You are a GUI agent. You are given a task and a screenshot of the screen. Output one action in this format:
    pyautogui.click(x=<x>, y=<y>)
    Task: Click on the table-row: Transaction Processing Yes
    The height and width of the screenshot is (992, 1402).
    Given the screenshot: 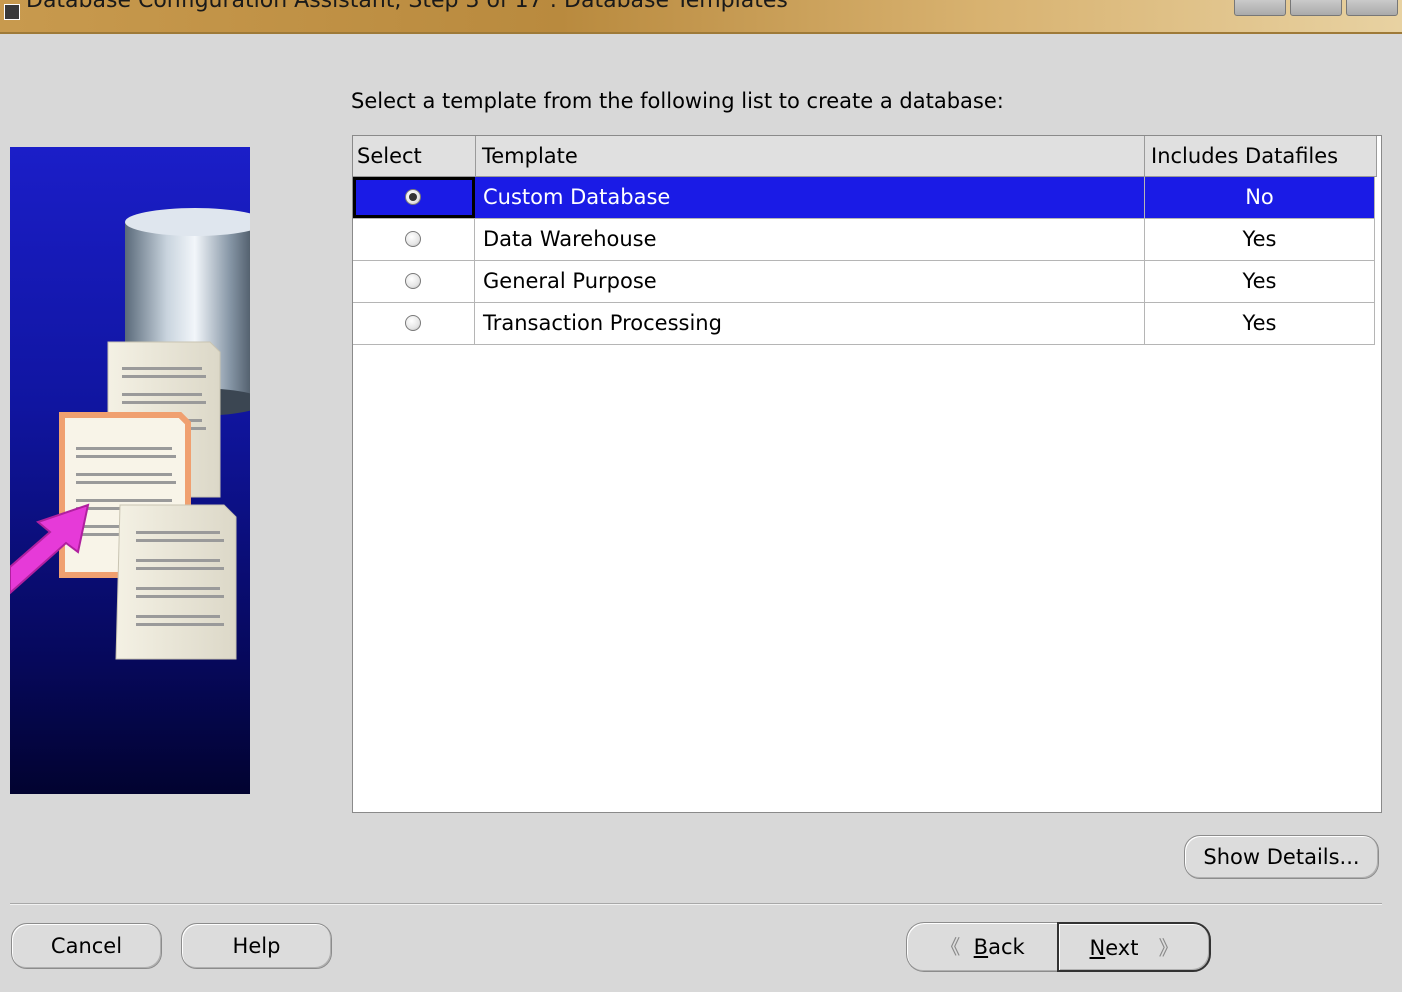 What is the action you would take?
    pyautogui.click(x=864, y=324)
    